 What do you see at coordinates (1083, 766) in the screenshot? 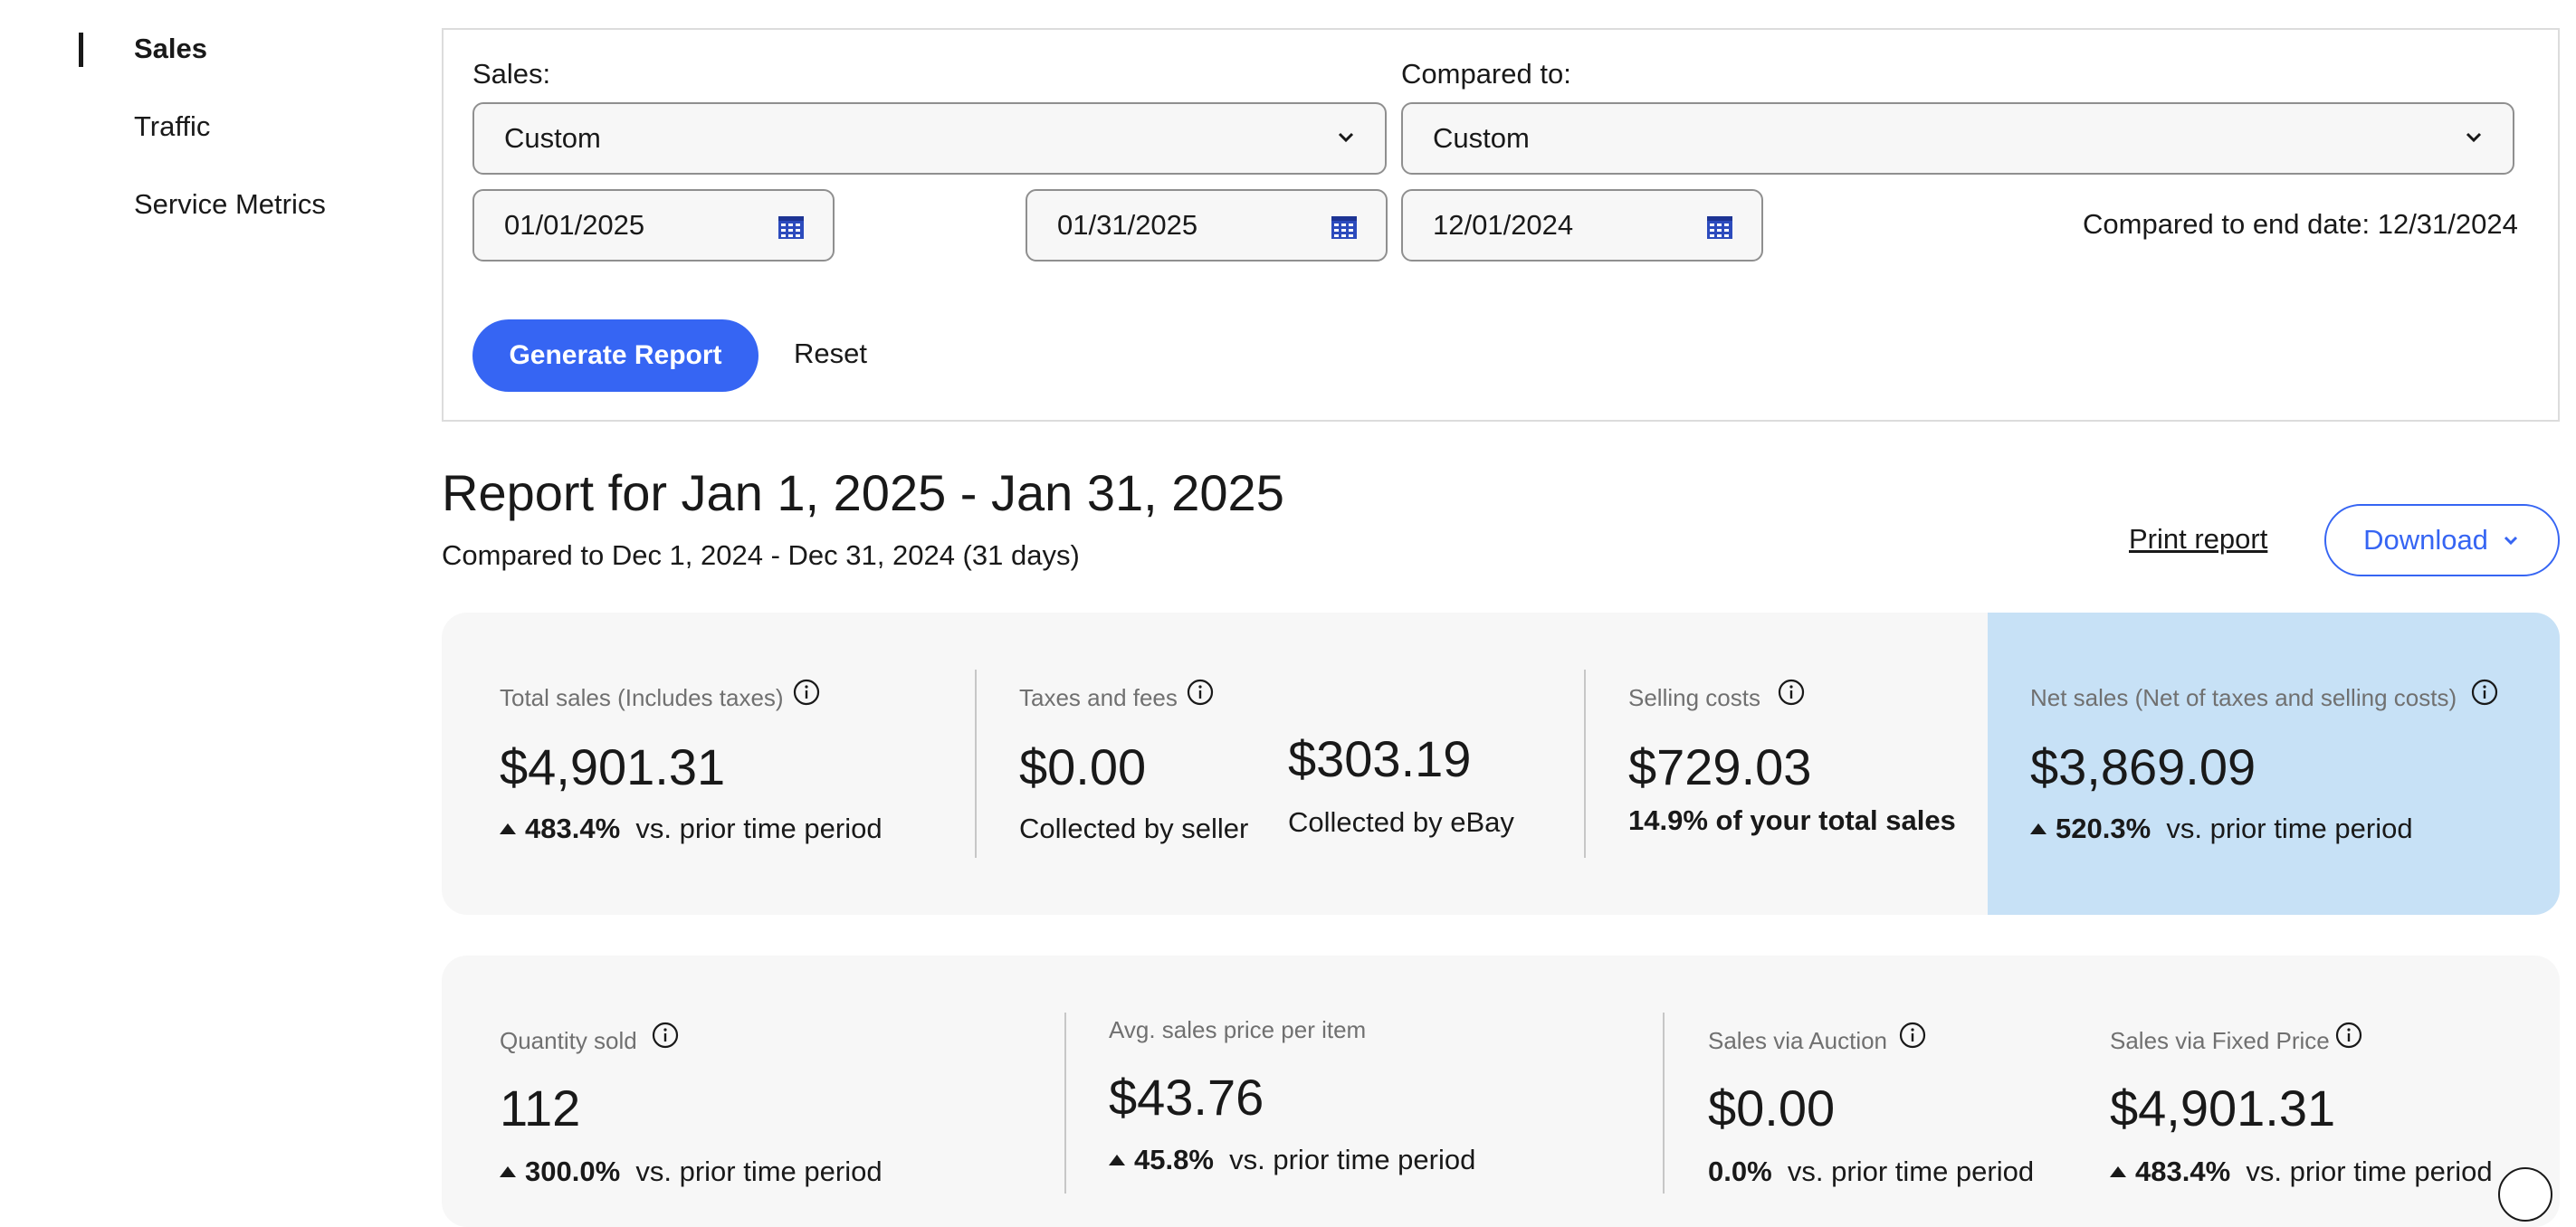
I see `taxes-seller-value: $0.00` at bounding box center [1083, 766].